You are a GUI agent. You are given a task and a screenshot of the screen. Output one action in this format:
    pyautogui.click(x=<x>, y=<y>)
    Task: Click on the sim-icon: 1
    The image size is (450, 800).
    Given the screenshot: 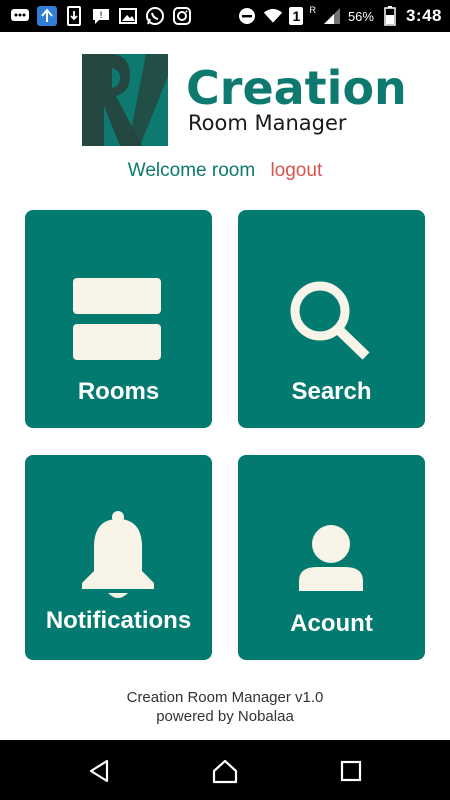 What is the action you would take?
    pyautogui.click(x=296, y=16)
    